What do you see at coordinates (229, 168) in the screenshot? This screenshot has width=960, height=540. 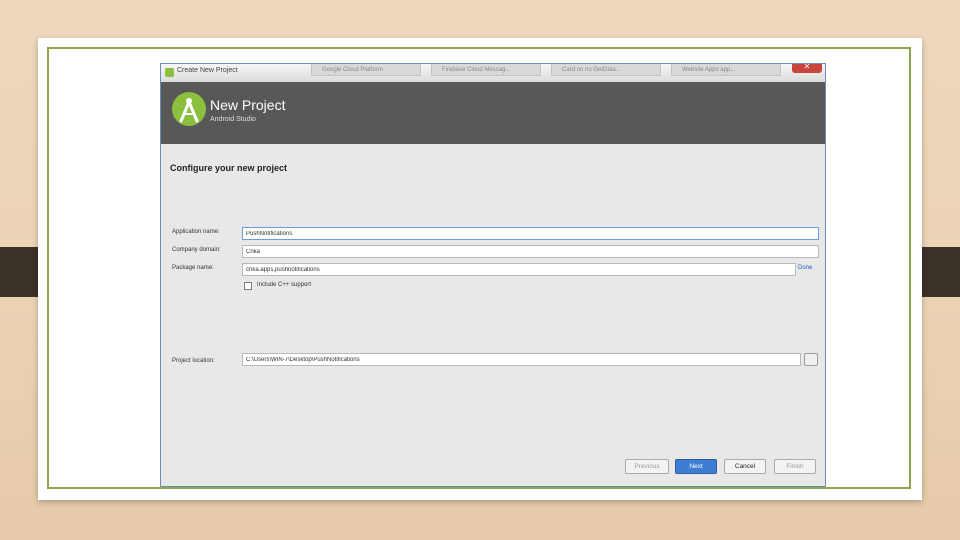 I see `section-title: Configure your new project` at bounding box center [229, 168].